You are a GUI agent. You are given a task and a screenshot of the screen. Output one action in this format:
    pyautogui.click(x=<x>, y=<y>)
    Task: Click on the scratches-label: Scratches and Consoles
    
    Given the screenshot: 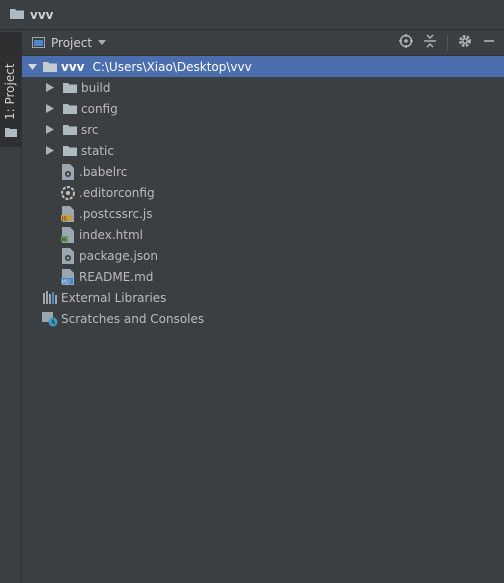 What is the action you would take?
    pyautogui.click(x=133, y=318)
    